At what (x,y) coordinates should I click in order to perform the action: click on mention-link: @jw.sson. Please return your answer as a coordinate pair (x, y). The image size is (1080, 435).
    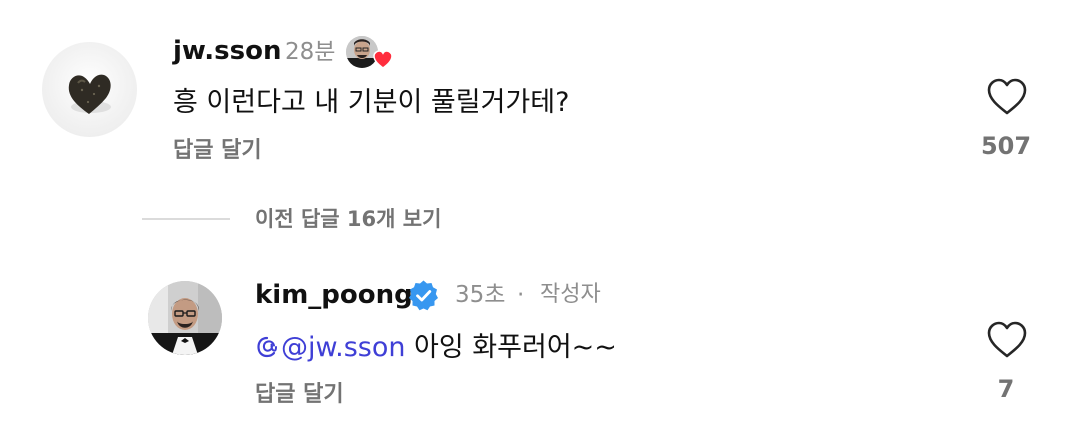
    Looking at the image, I should click on (330, 347).